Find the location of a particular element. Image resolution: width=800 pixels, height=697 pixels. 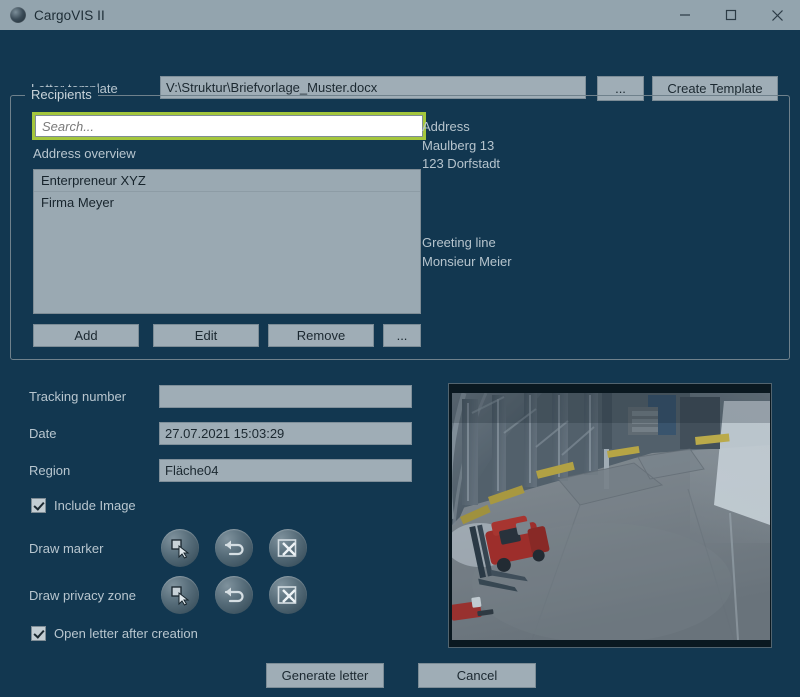

recipients-group-title: Recipients is located at coordinates (61, 94).